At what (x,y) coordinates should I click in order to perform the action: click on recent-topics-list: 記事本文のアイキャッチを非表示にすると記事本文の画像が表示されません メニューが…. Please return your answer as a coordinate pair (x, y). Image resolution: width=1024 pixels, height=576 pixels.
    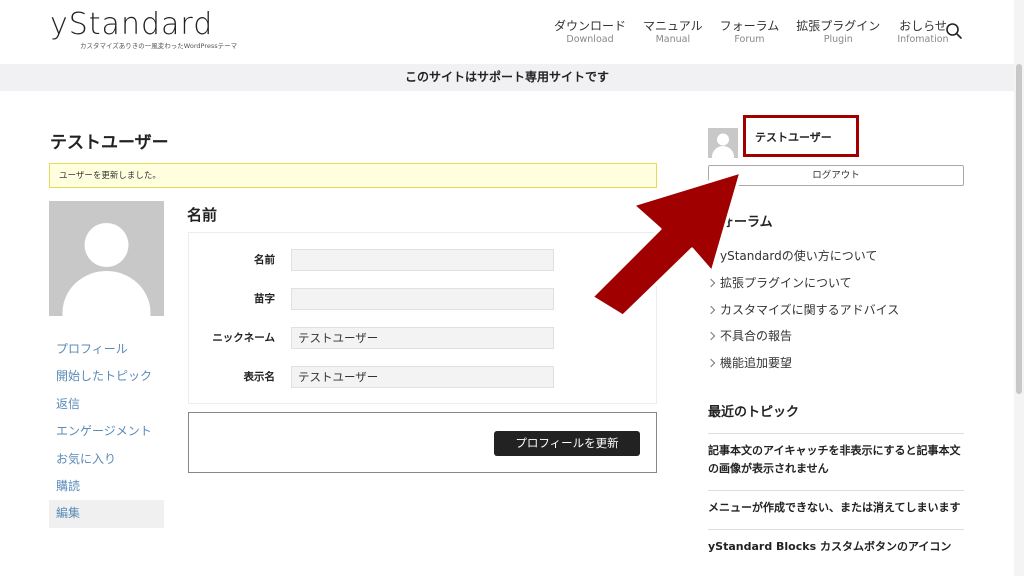
    Looking at the image, I should click on (836, 500).